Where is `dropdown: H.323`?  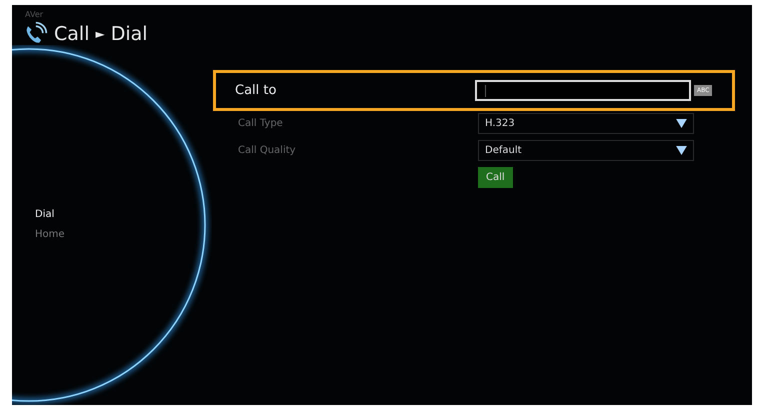 dropdown: H.323 is located at coordinates (586, 123).